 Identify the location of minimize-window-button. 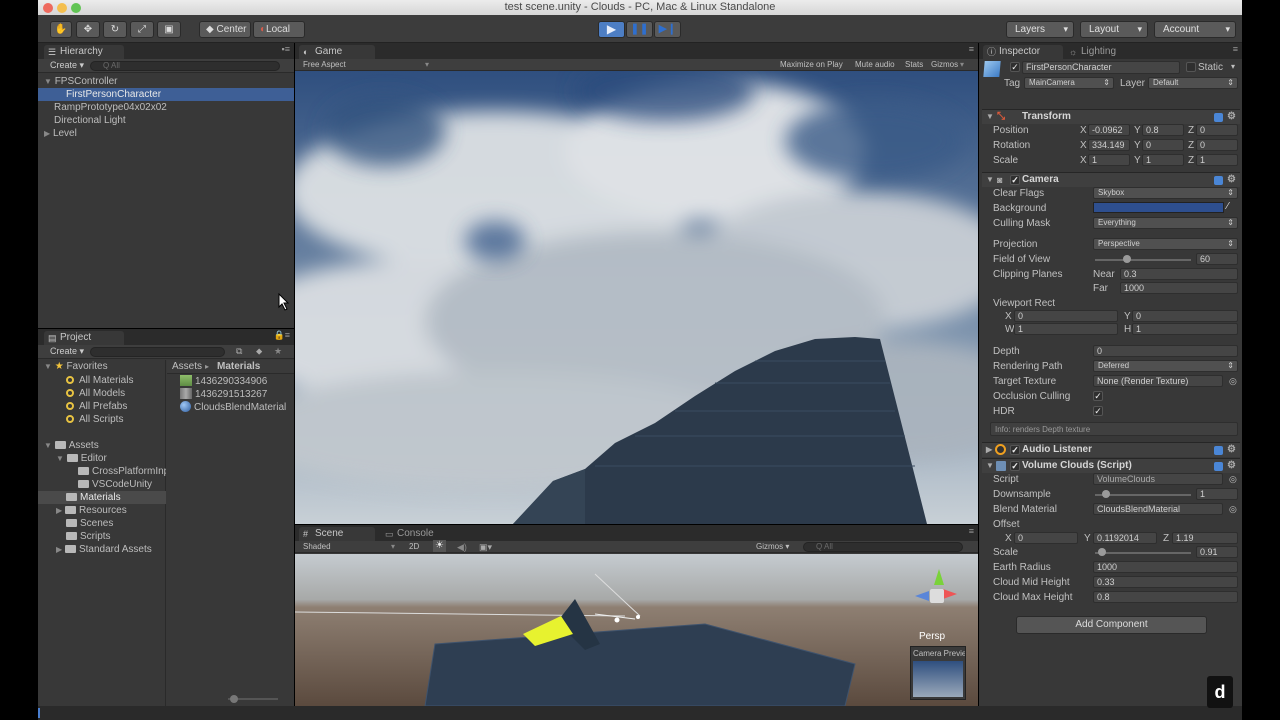
(62, 8).